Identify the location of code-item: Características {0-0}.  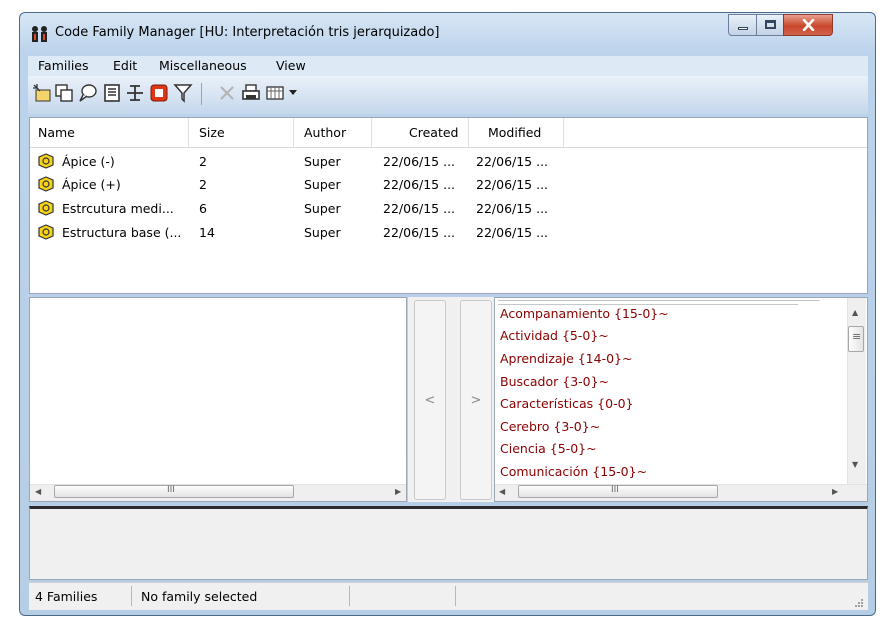
(567, 403).